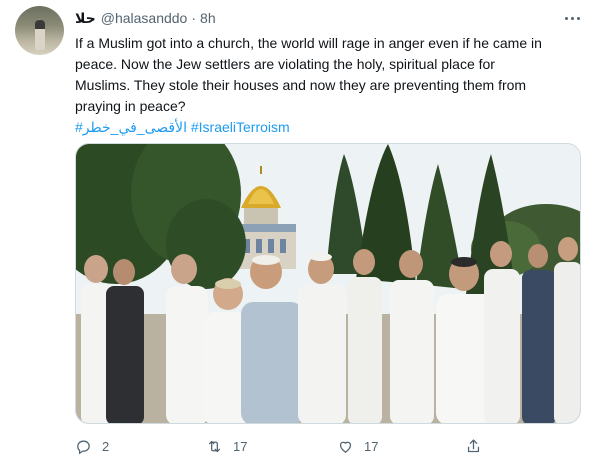 This screenshot has width=595, height=459. What do you see at coordinates (130, 106) in the screenshot?
I see `tweet-text-line: praying in peace?` at bounding box center [130, 106].